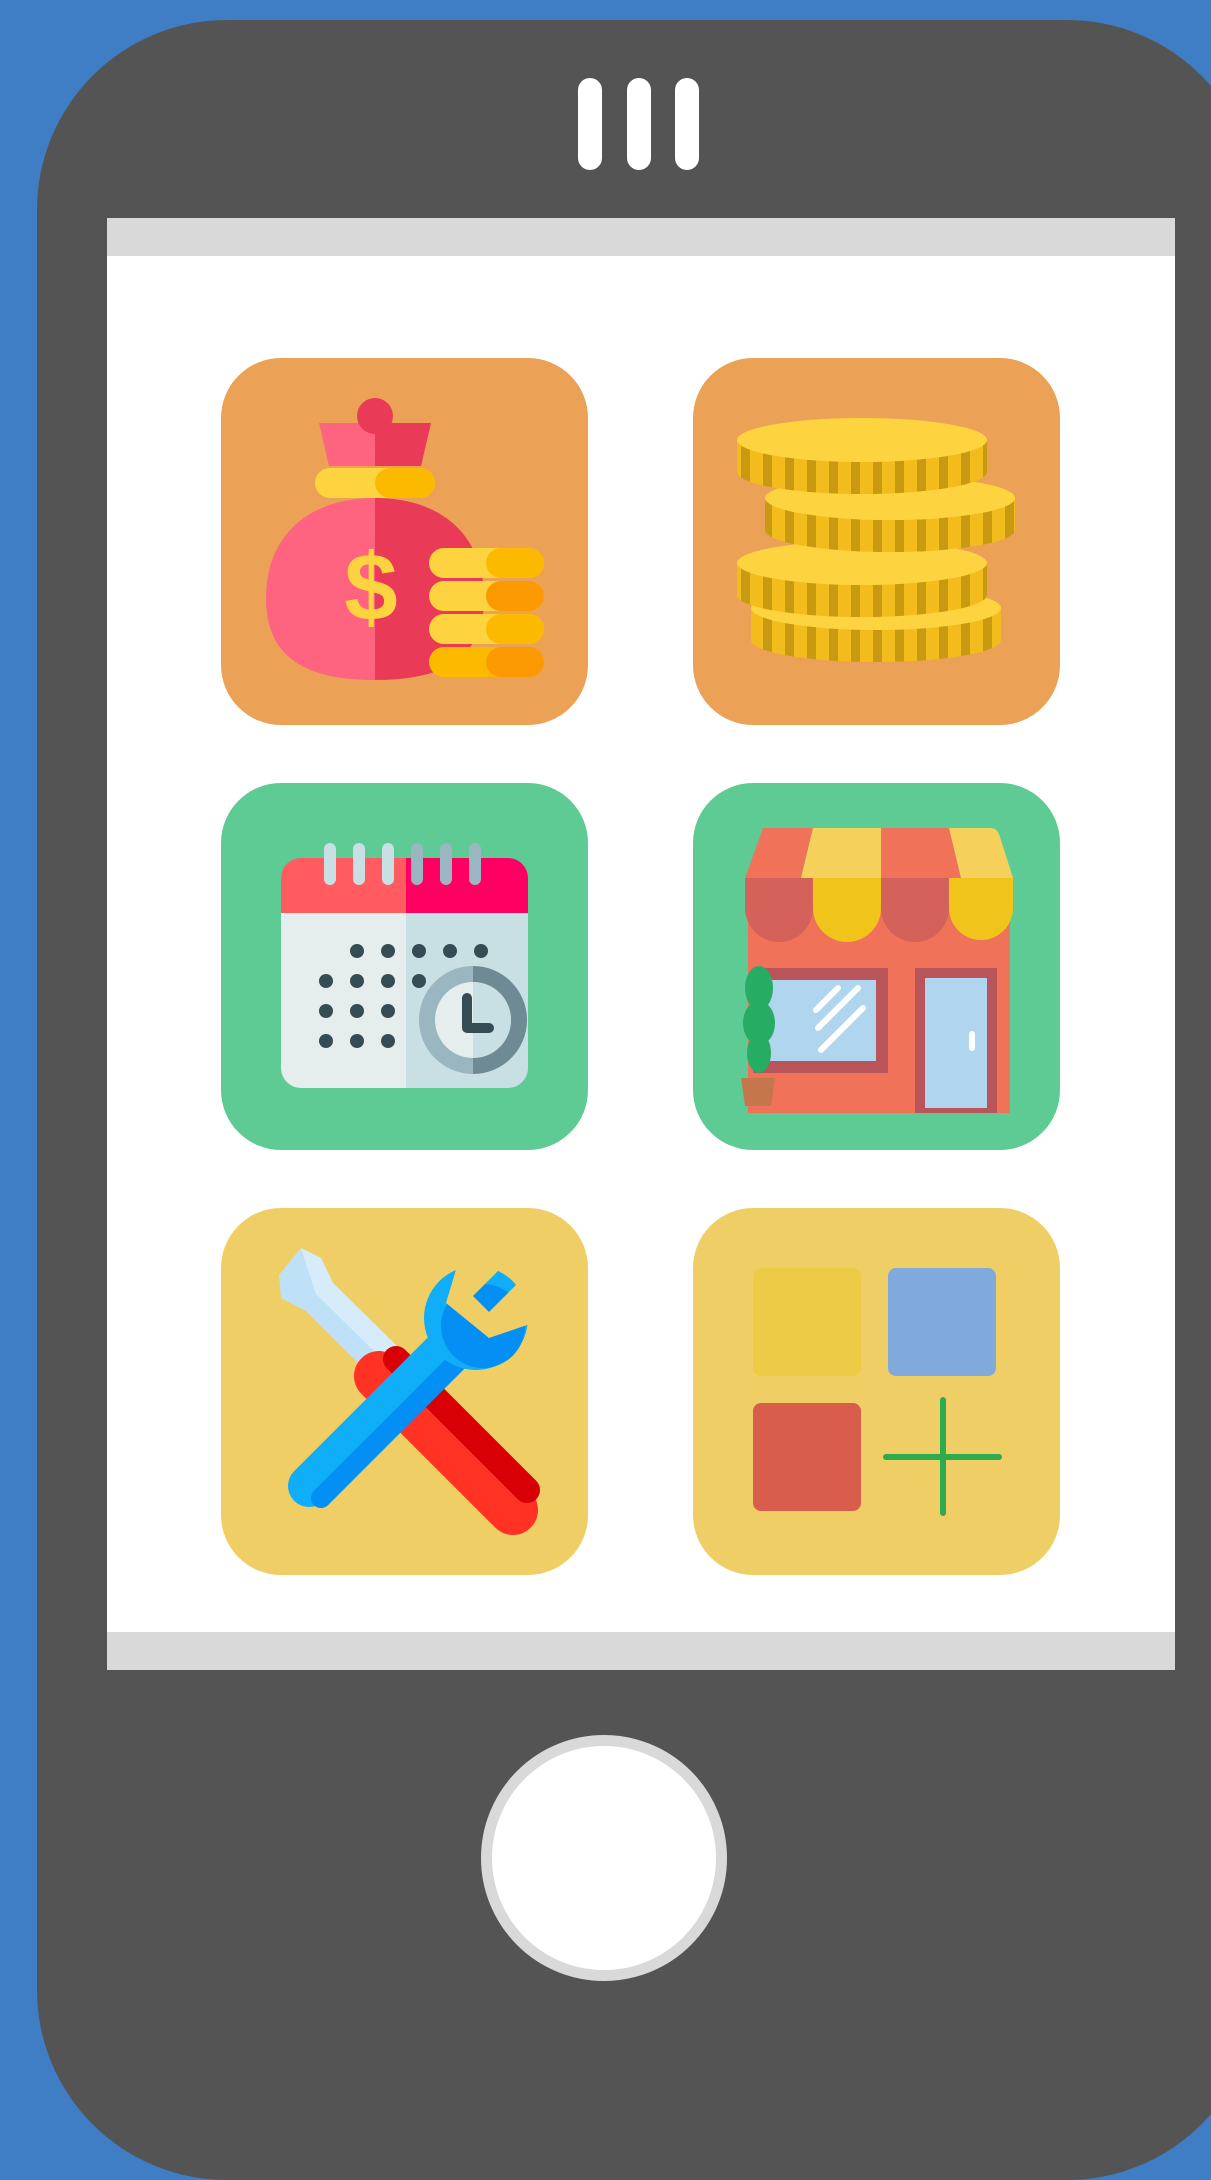 This screenshot has width=1211, height=2180. I want to click on home-button, so click(604, 1858).